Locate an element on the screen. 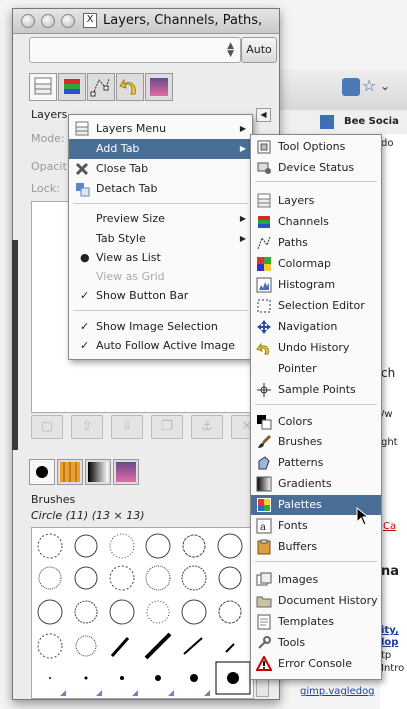 The height and width of the screenshot is (709, 407). menu-item-images: Images is located at coordinates (316, 580).